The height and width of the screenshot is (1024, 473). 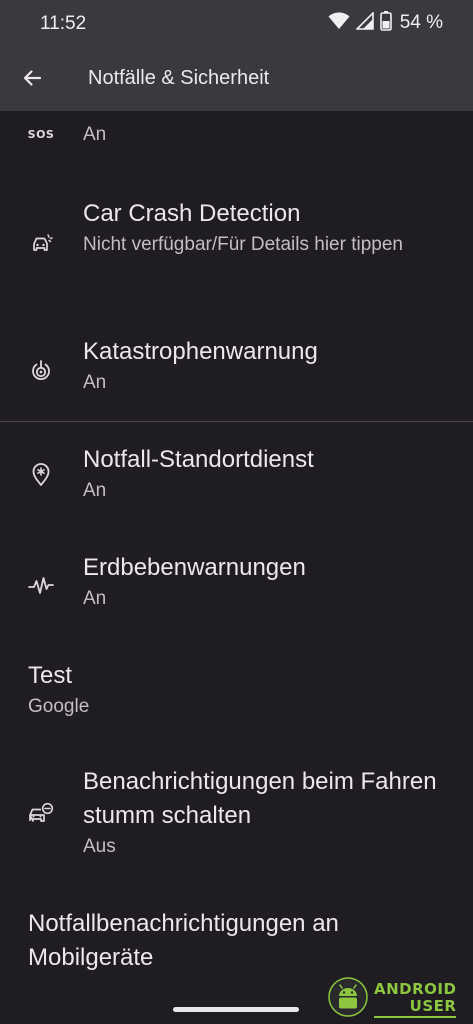 I want to click on app-bar: Notfälle & Sicherheit, so click(x=236, y=79).